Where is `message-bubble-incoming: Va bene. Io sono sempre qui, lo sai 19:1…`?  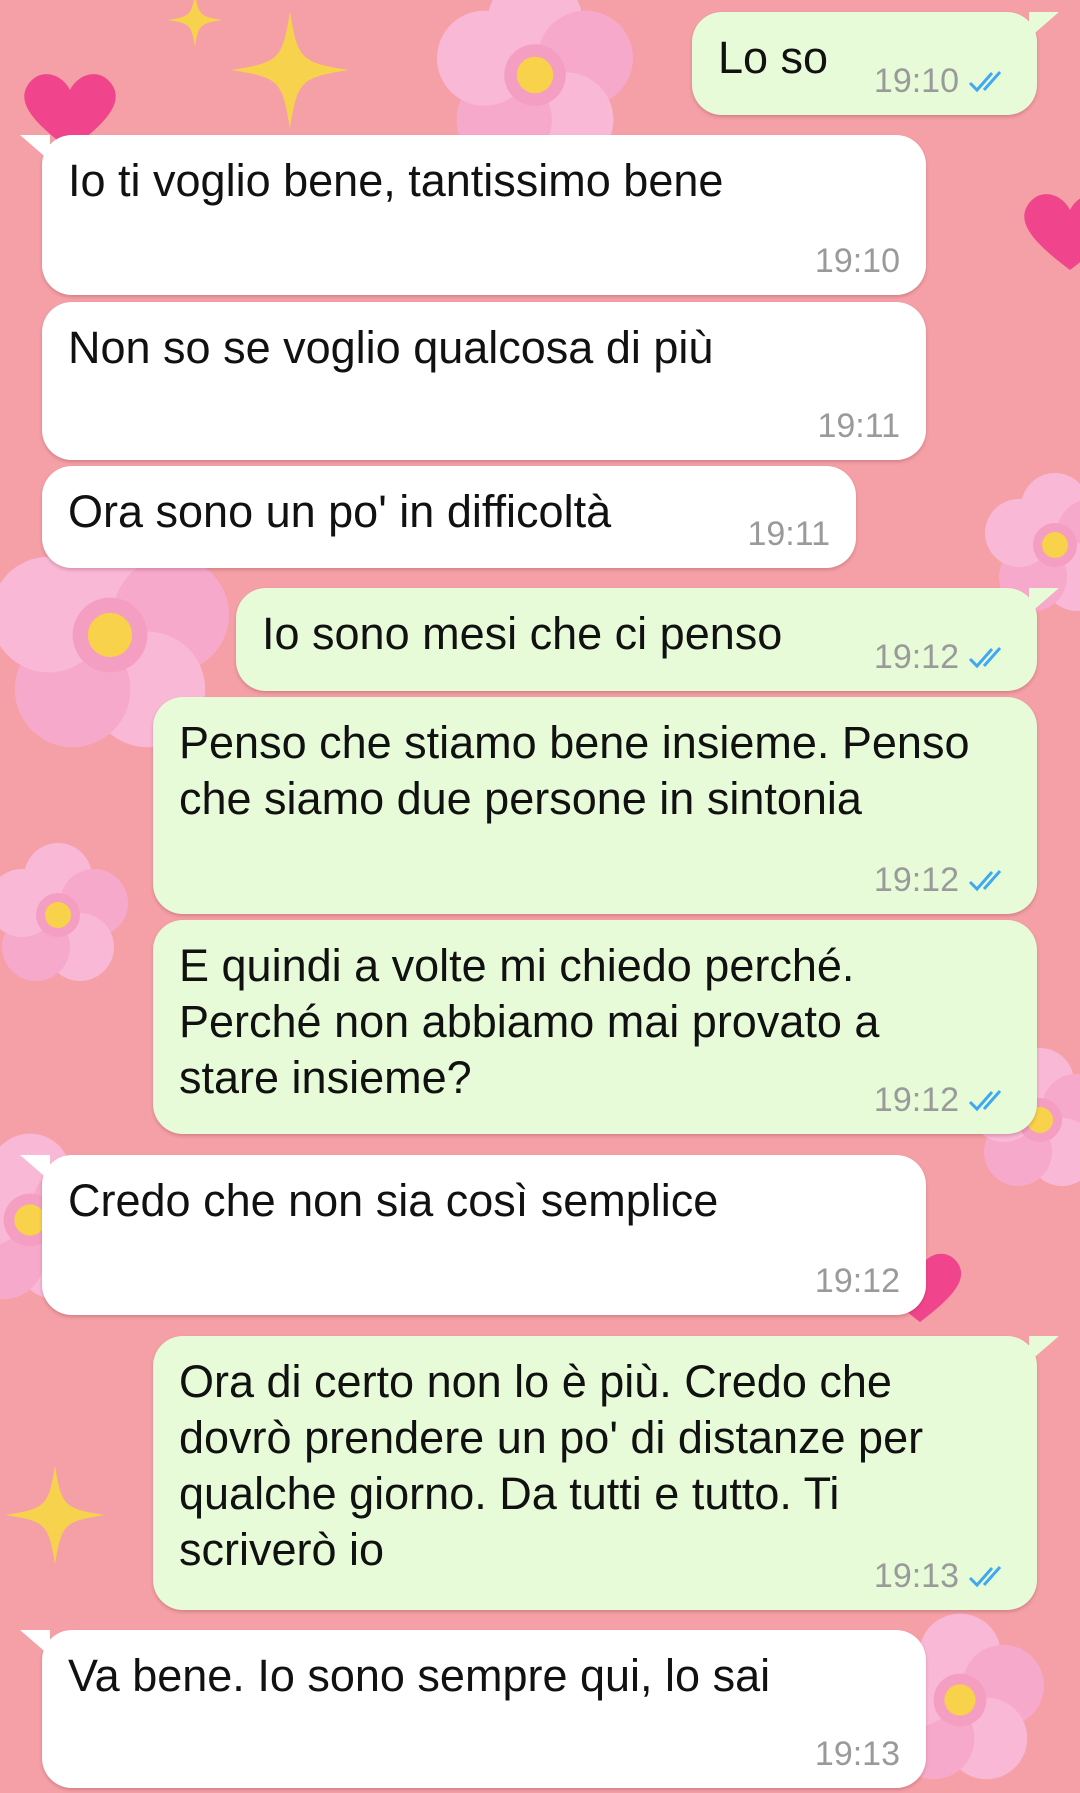 message-bubble-incoming: Va bene. Io sono sempre qui, lo sai 19:1… is located at coordinates (473, 1709).